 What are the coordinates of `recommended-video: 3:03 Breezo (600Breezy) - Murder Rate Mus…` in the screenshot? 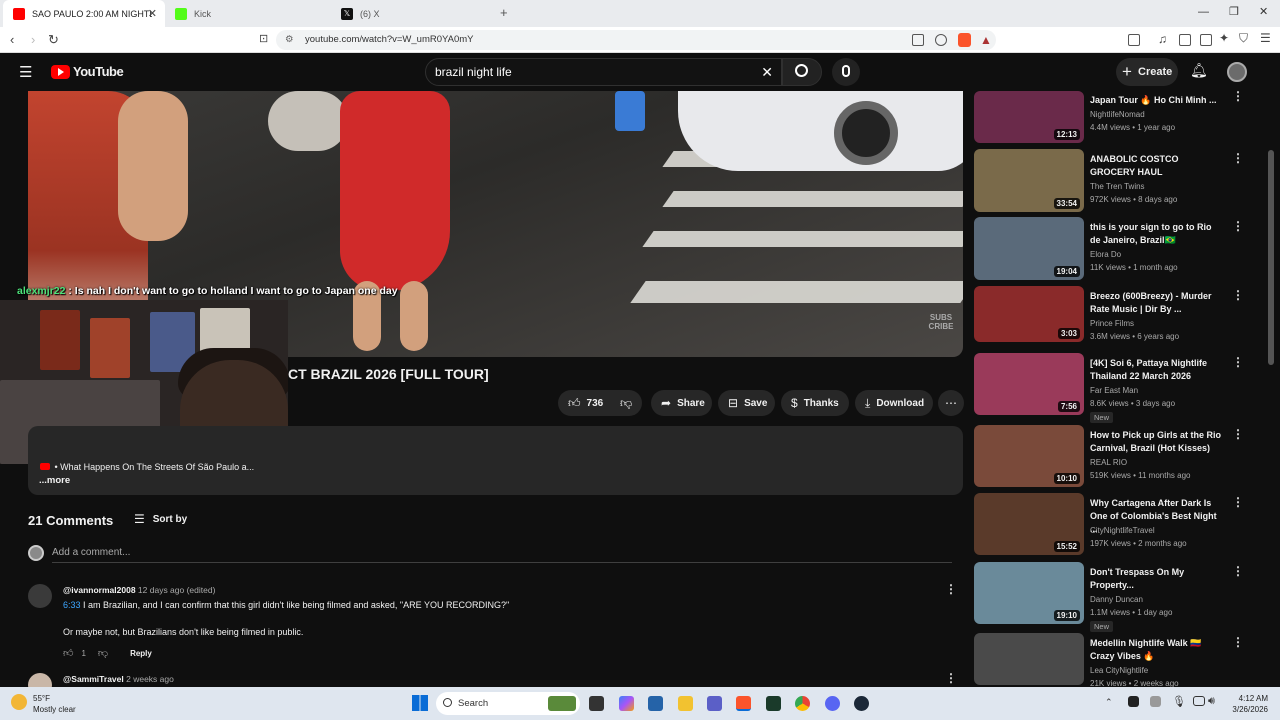 It's located at (1119, 314).